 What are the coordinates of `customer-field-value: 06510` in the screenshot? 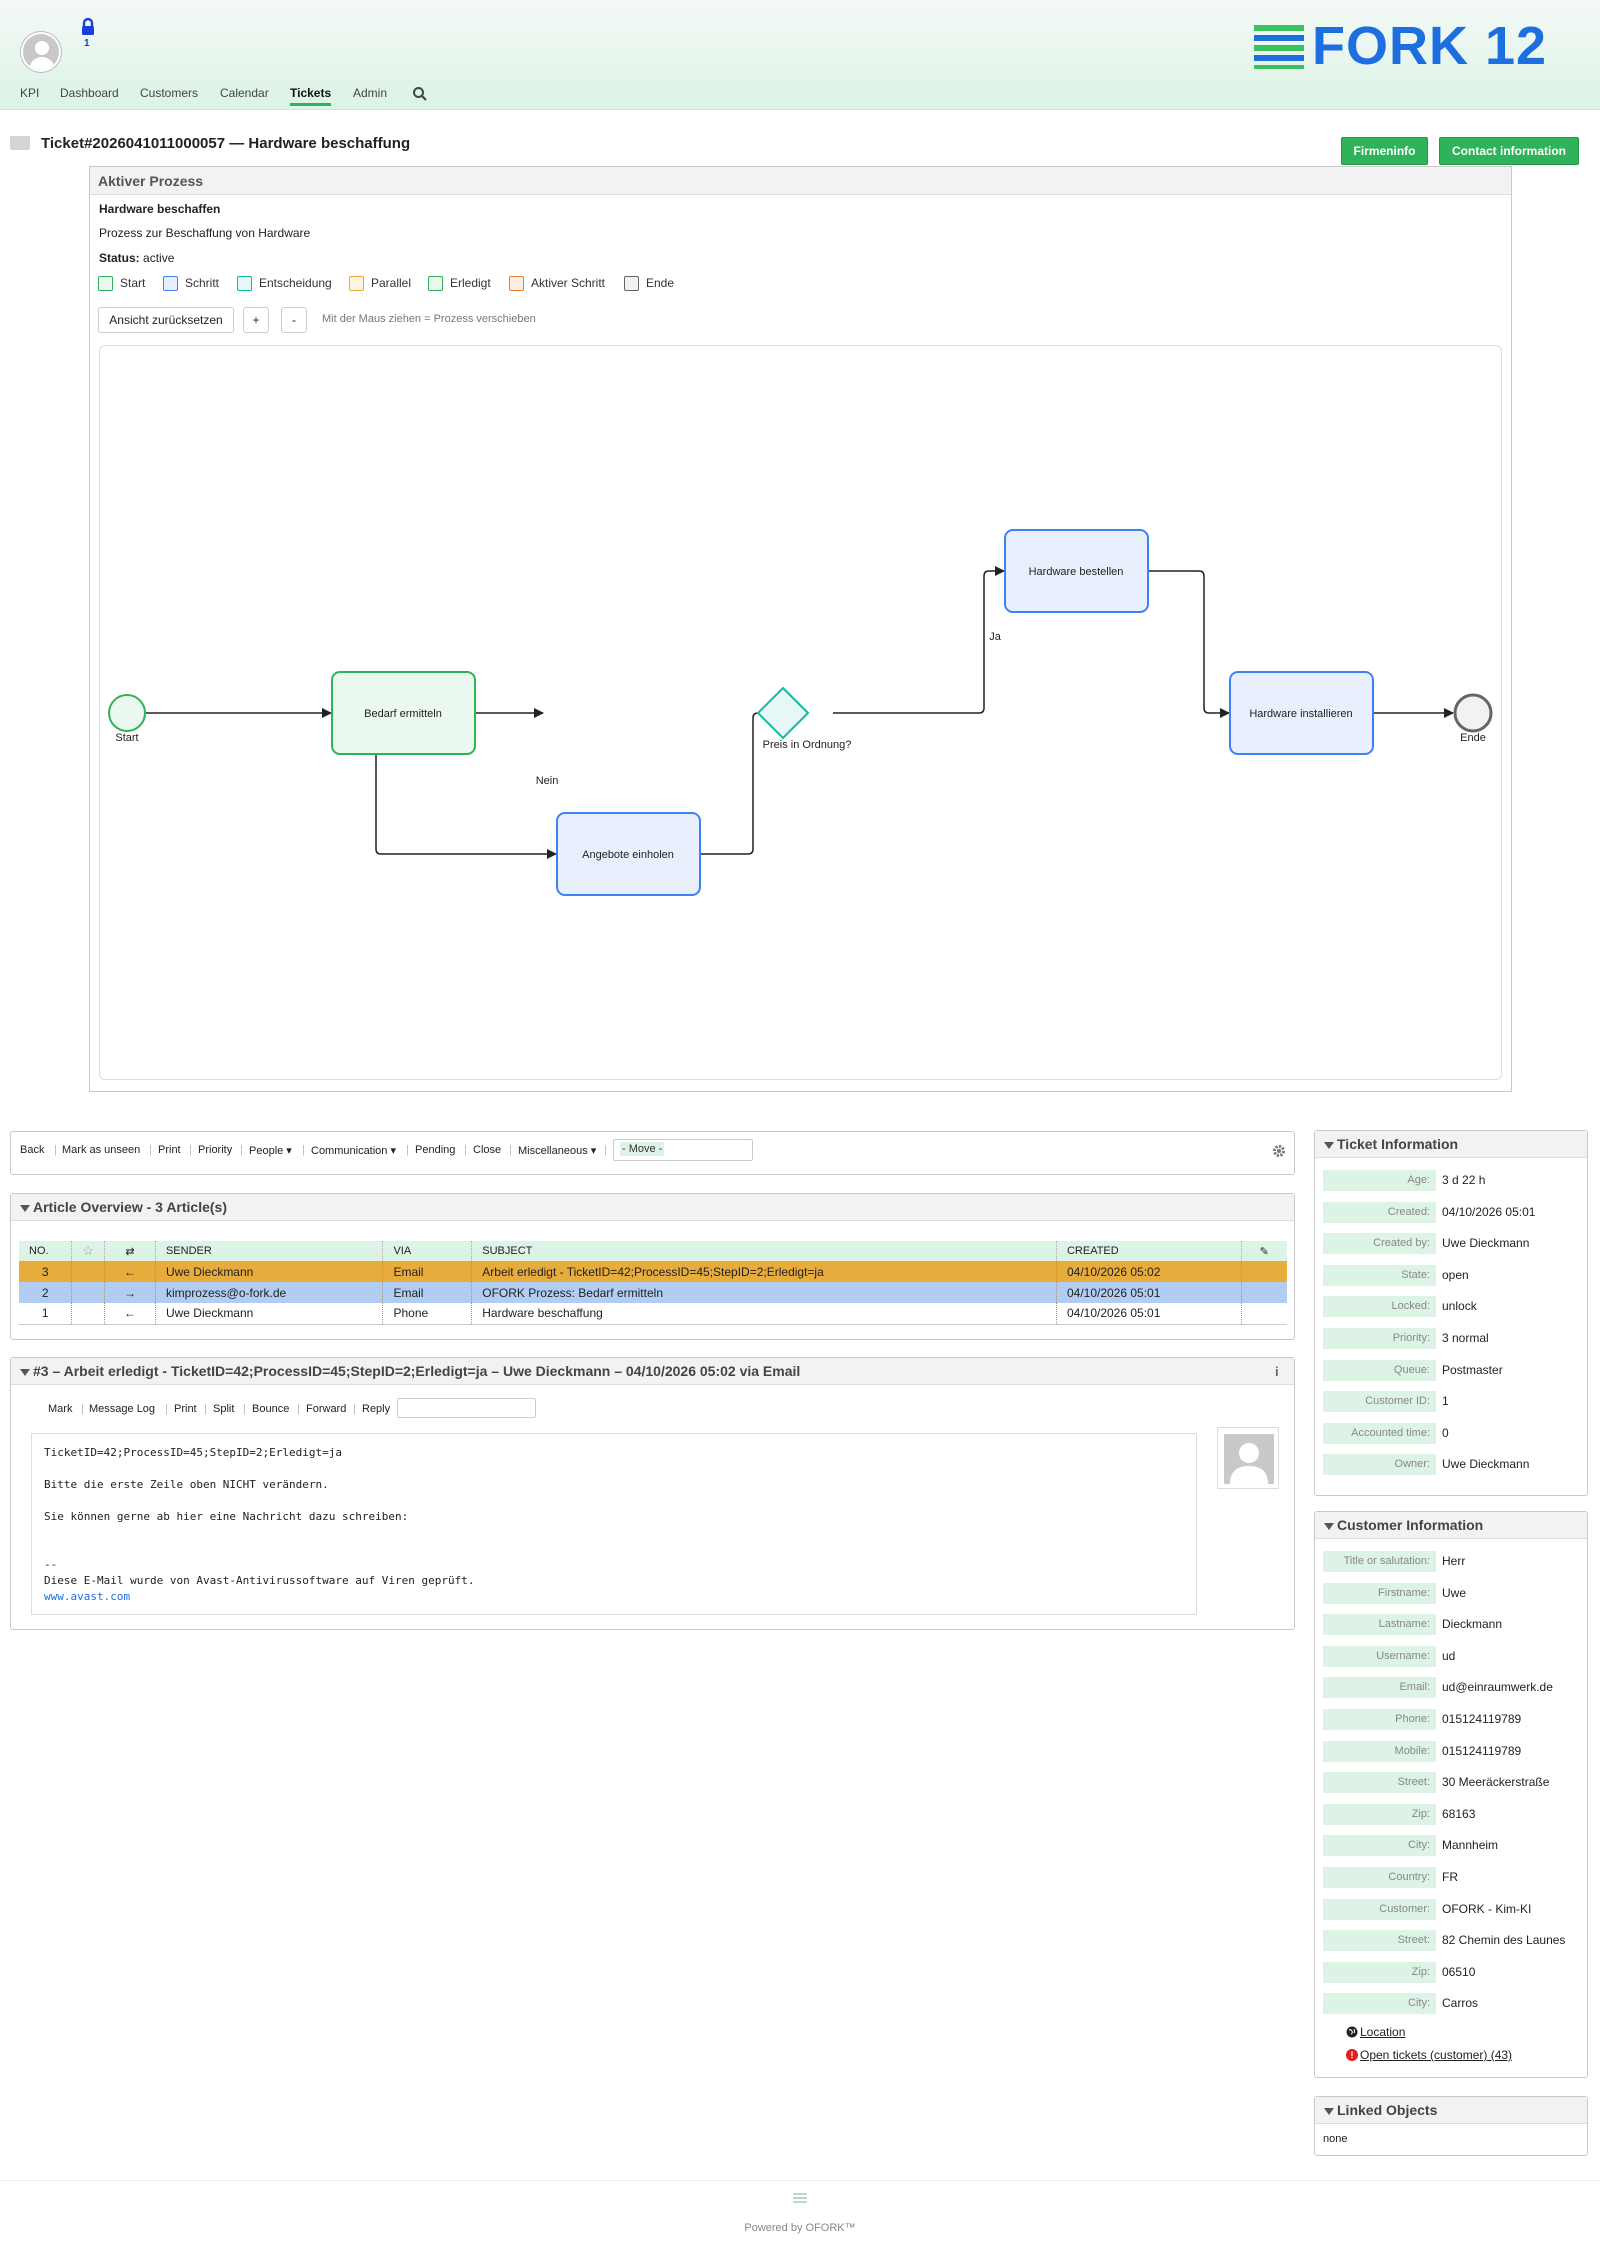 It's located at (1459, 1971).